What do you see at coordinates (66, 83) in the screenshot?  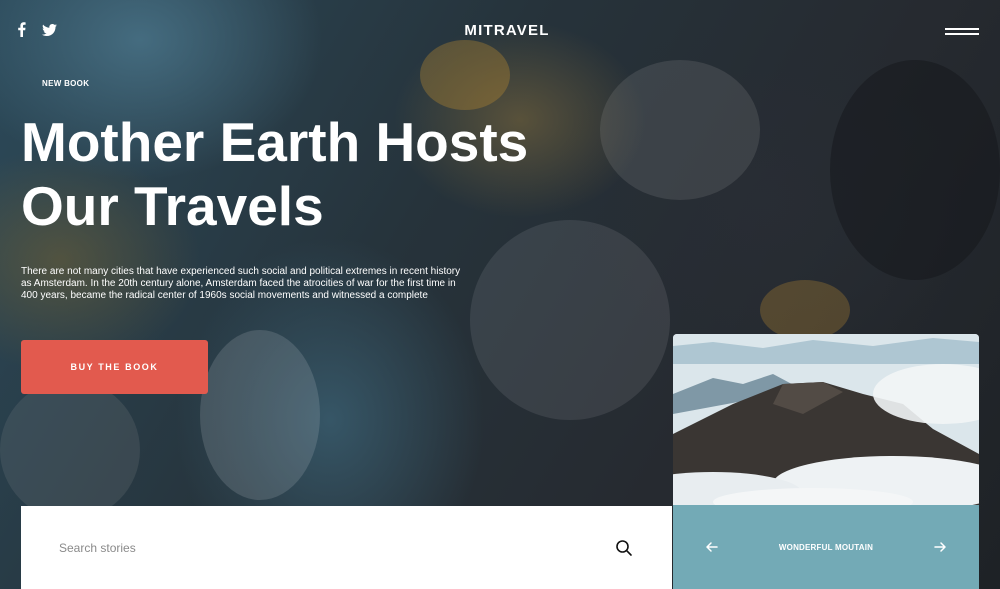 I see `new-book-tag: NEW BOOK` at bounding box center [66, 83].